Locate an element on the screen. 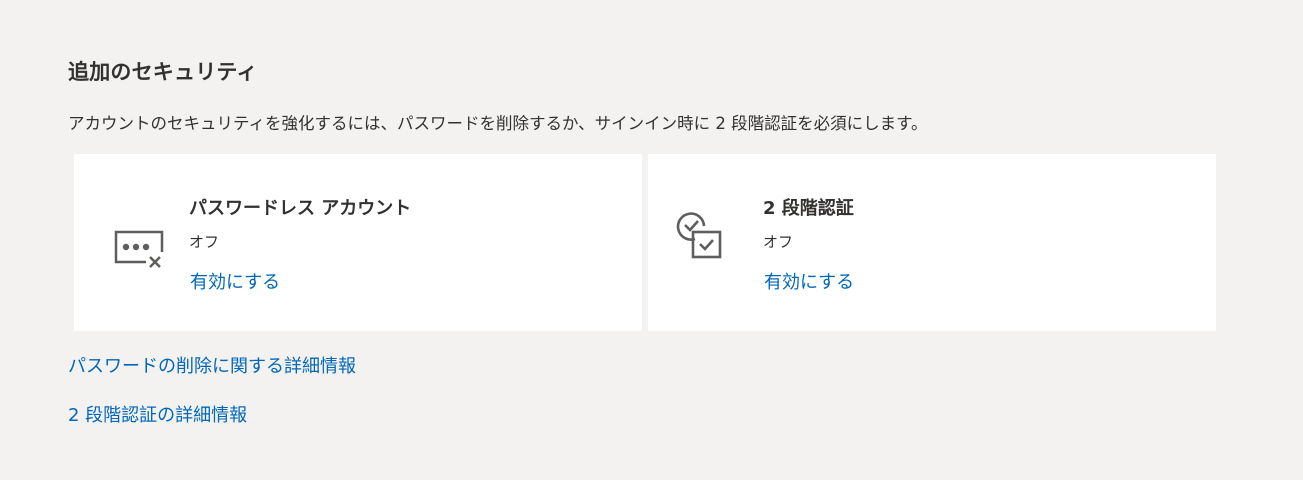  passwordless-icon is located at coordinates (136, 246).